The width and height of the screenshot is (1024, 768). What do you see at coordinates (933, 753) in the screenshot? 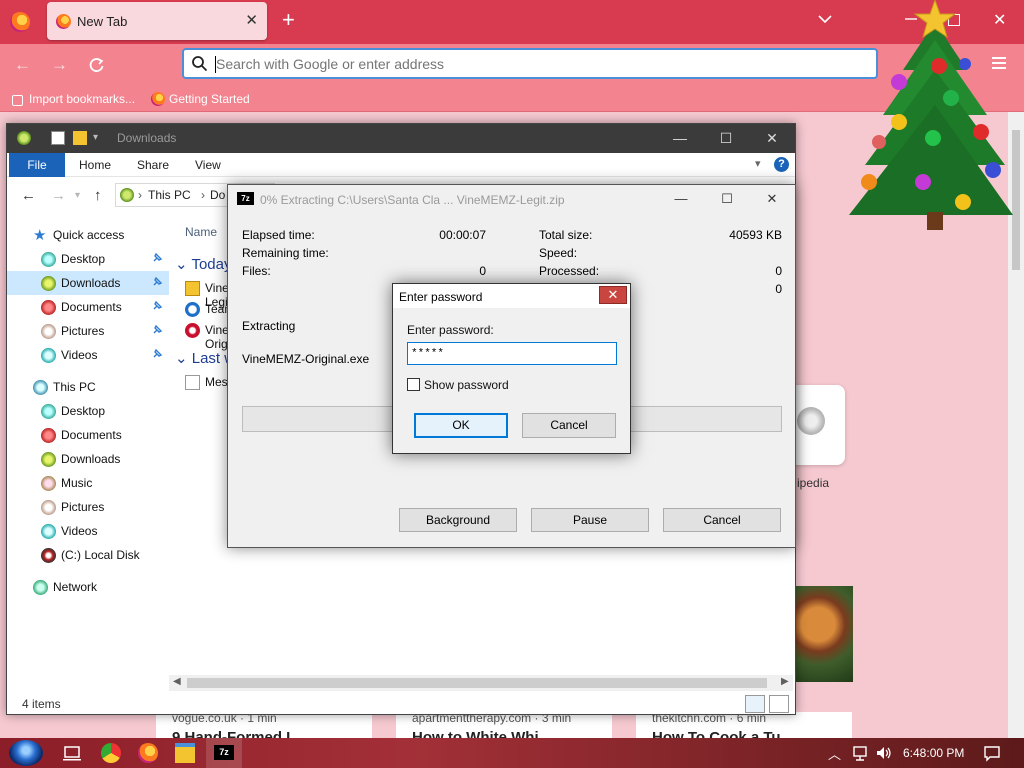
I see `clock: 6:48:00 PM` at bounding box center [933, 753].